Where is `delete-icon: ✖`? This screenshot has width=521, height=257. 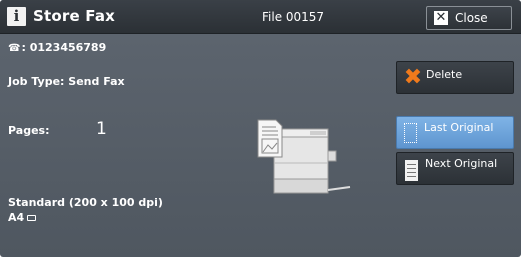
delete-icon: ✖ is located at coordinates (413, 77).